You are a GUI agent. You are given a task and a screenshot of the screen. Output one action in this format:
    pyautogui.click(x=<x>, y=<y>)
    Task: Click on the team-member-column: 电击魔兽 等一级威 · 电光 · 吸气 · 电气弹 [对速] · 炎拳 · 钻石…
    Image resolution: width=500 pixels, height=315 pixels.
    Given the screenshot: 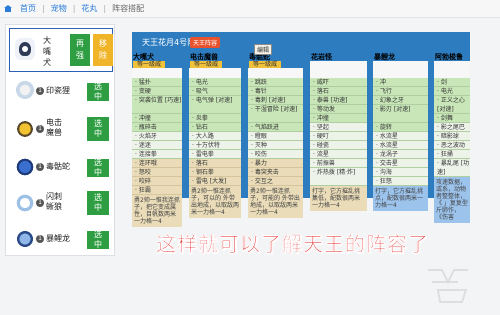 What is the action you would take?
    pyautogui.click(x=215, y=135)
    